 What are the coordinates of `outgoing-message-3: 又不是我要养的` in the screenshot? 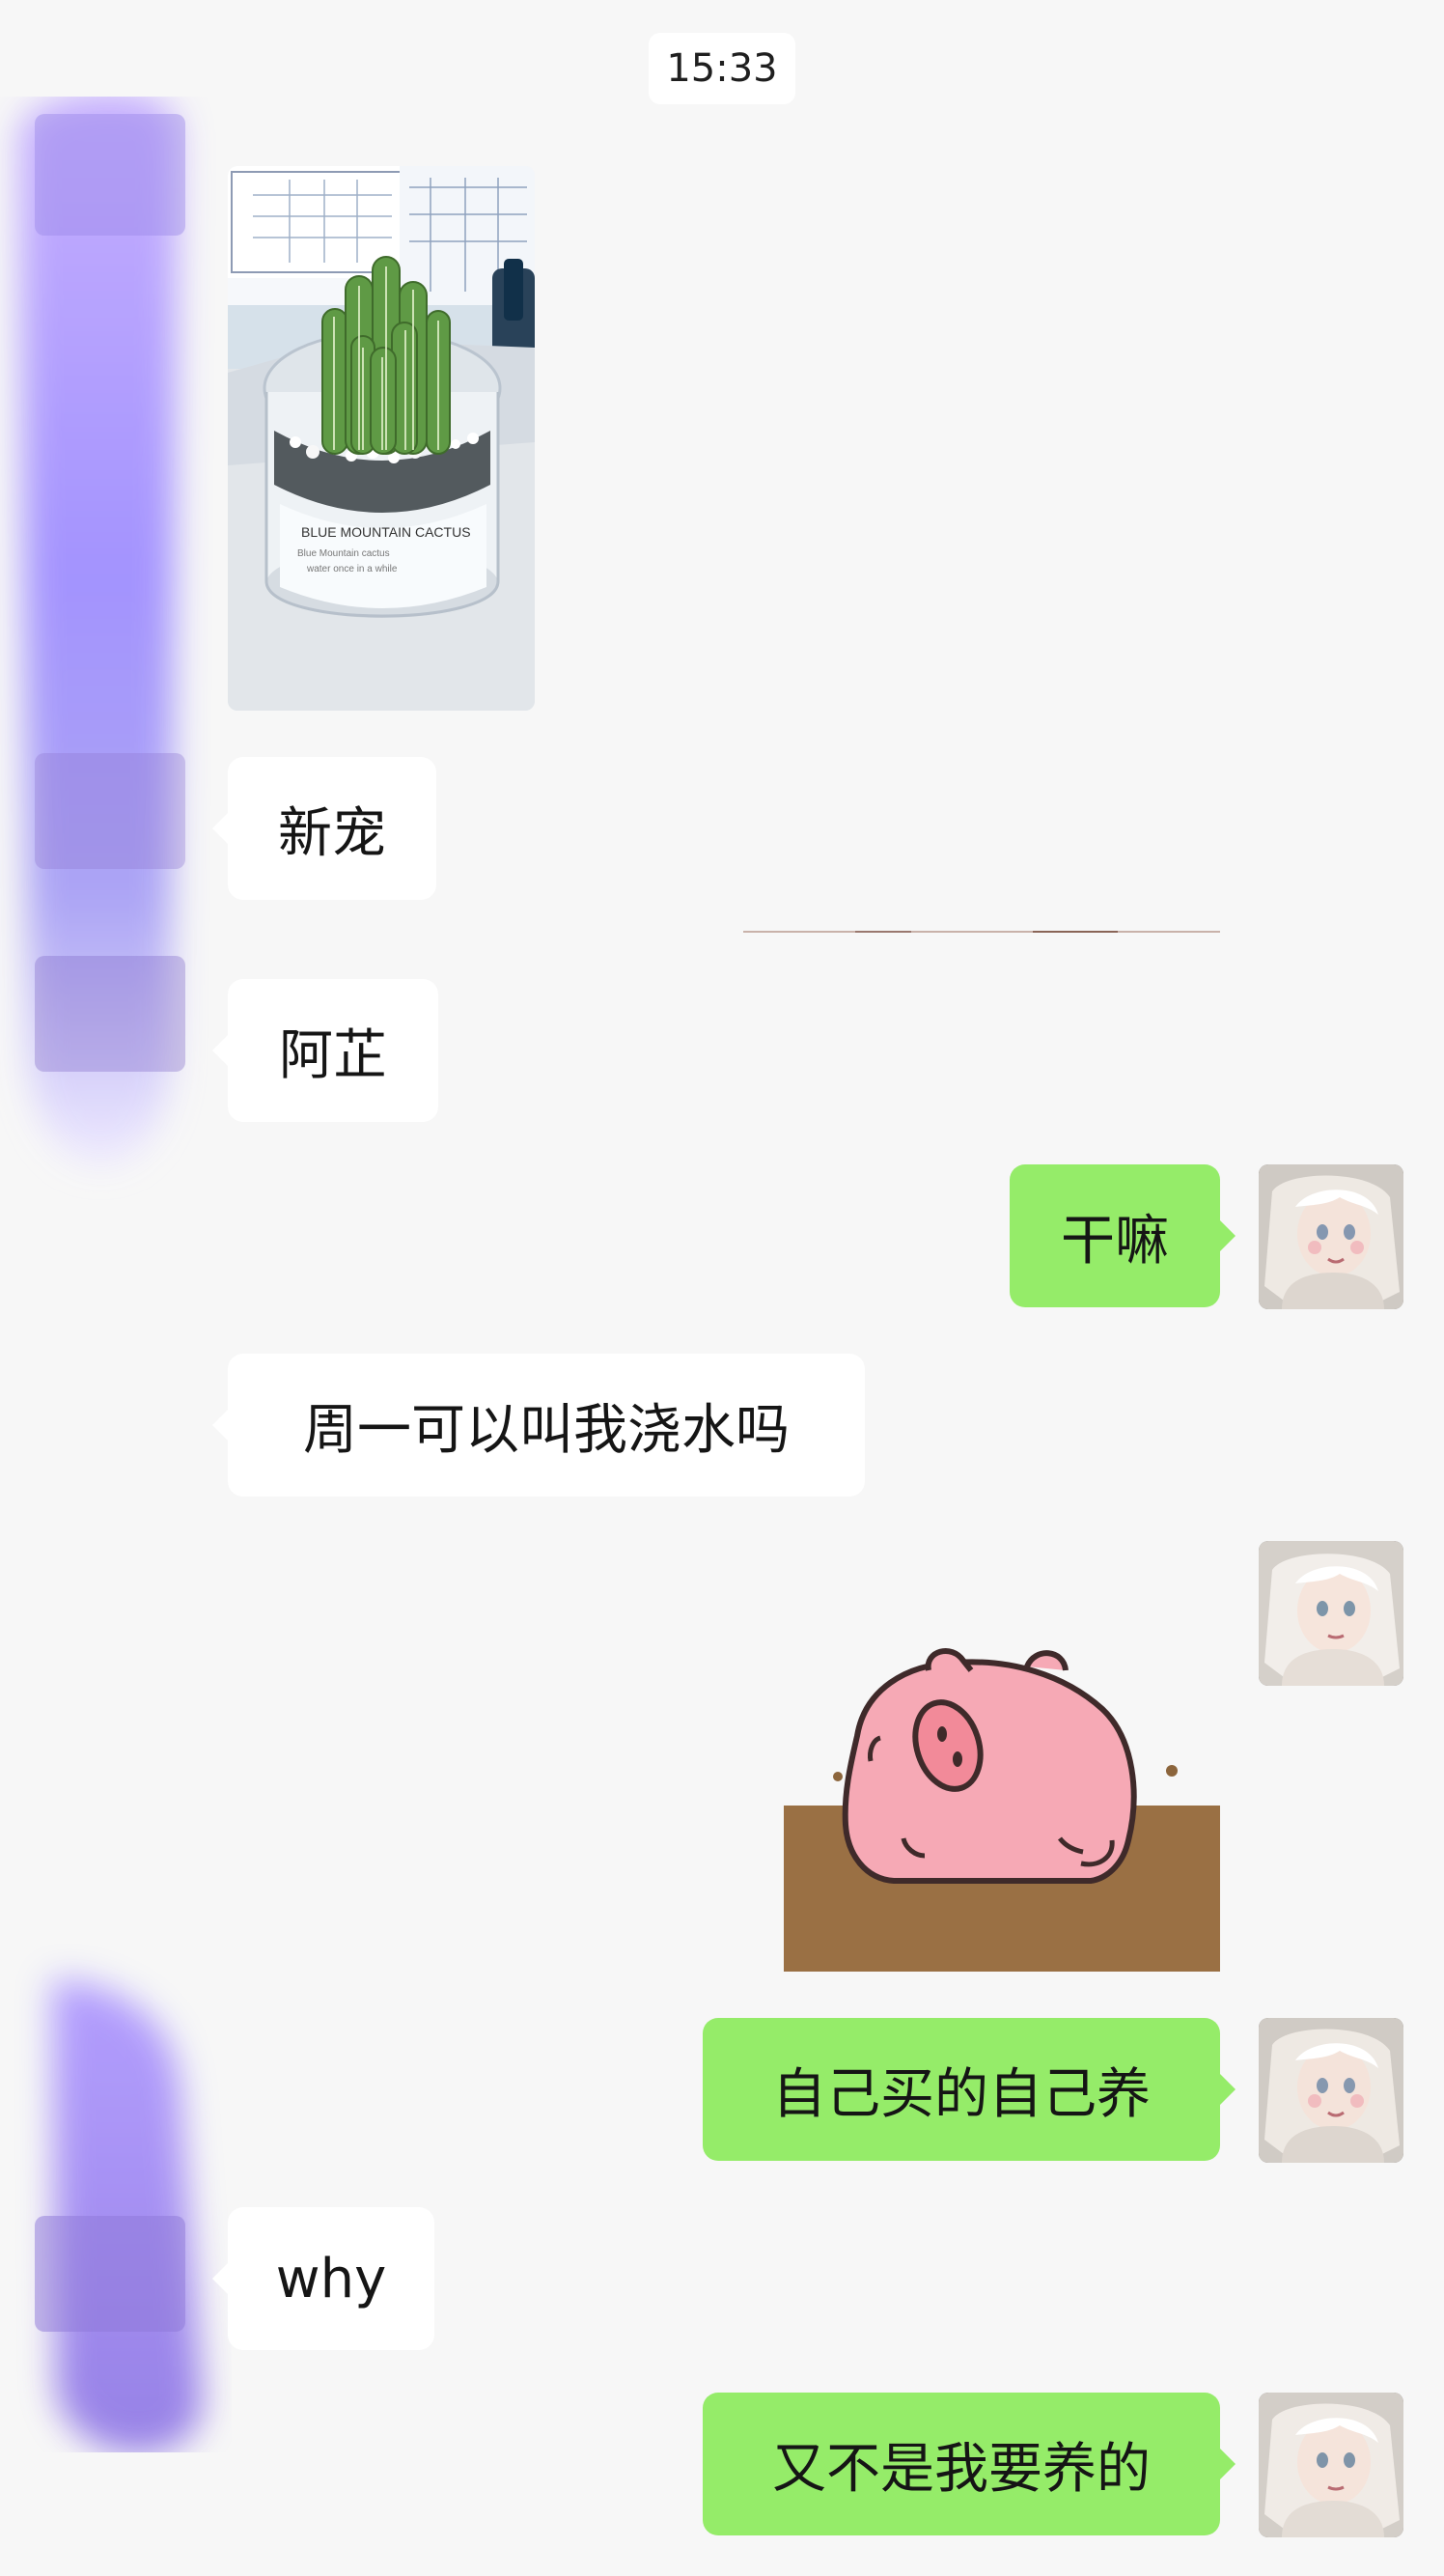 It's located at (962, 2464).